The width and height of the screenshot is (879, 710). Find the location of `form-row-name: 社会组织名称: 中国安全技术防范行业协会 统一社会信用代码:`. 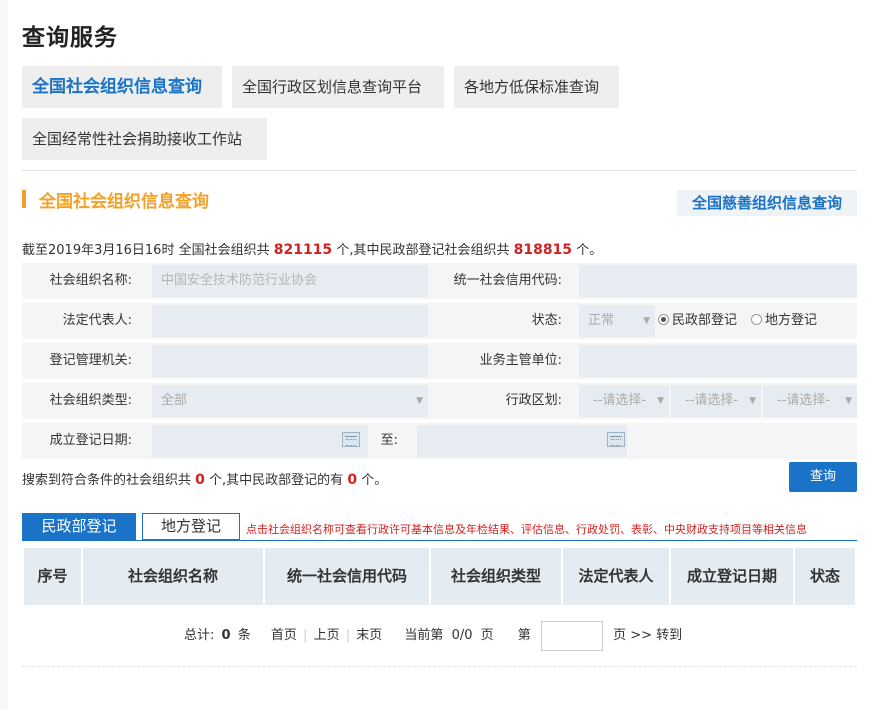

form-row-name: 社会组织名称: 中国安全技术防范行业协会 统一社会信用代码: is located at coordinates (439, 281).